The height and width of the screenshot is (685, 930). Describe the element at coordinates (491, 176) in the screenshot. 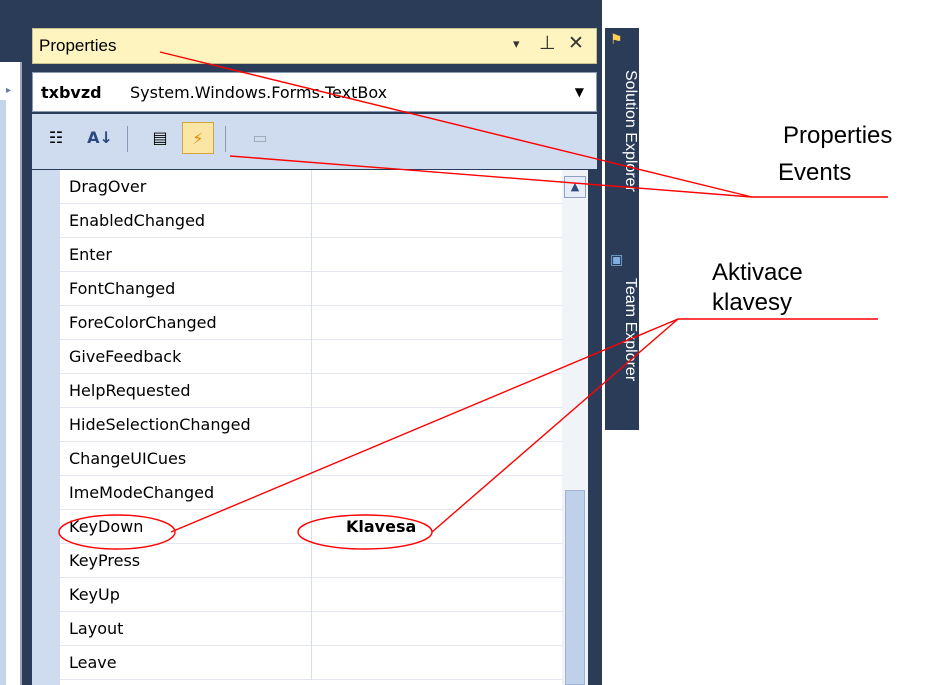

I see `pointer-line-events` at that location.